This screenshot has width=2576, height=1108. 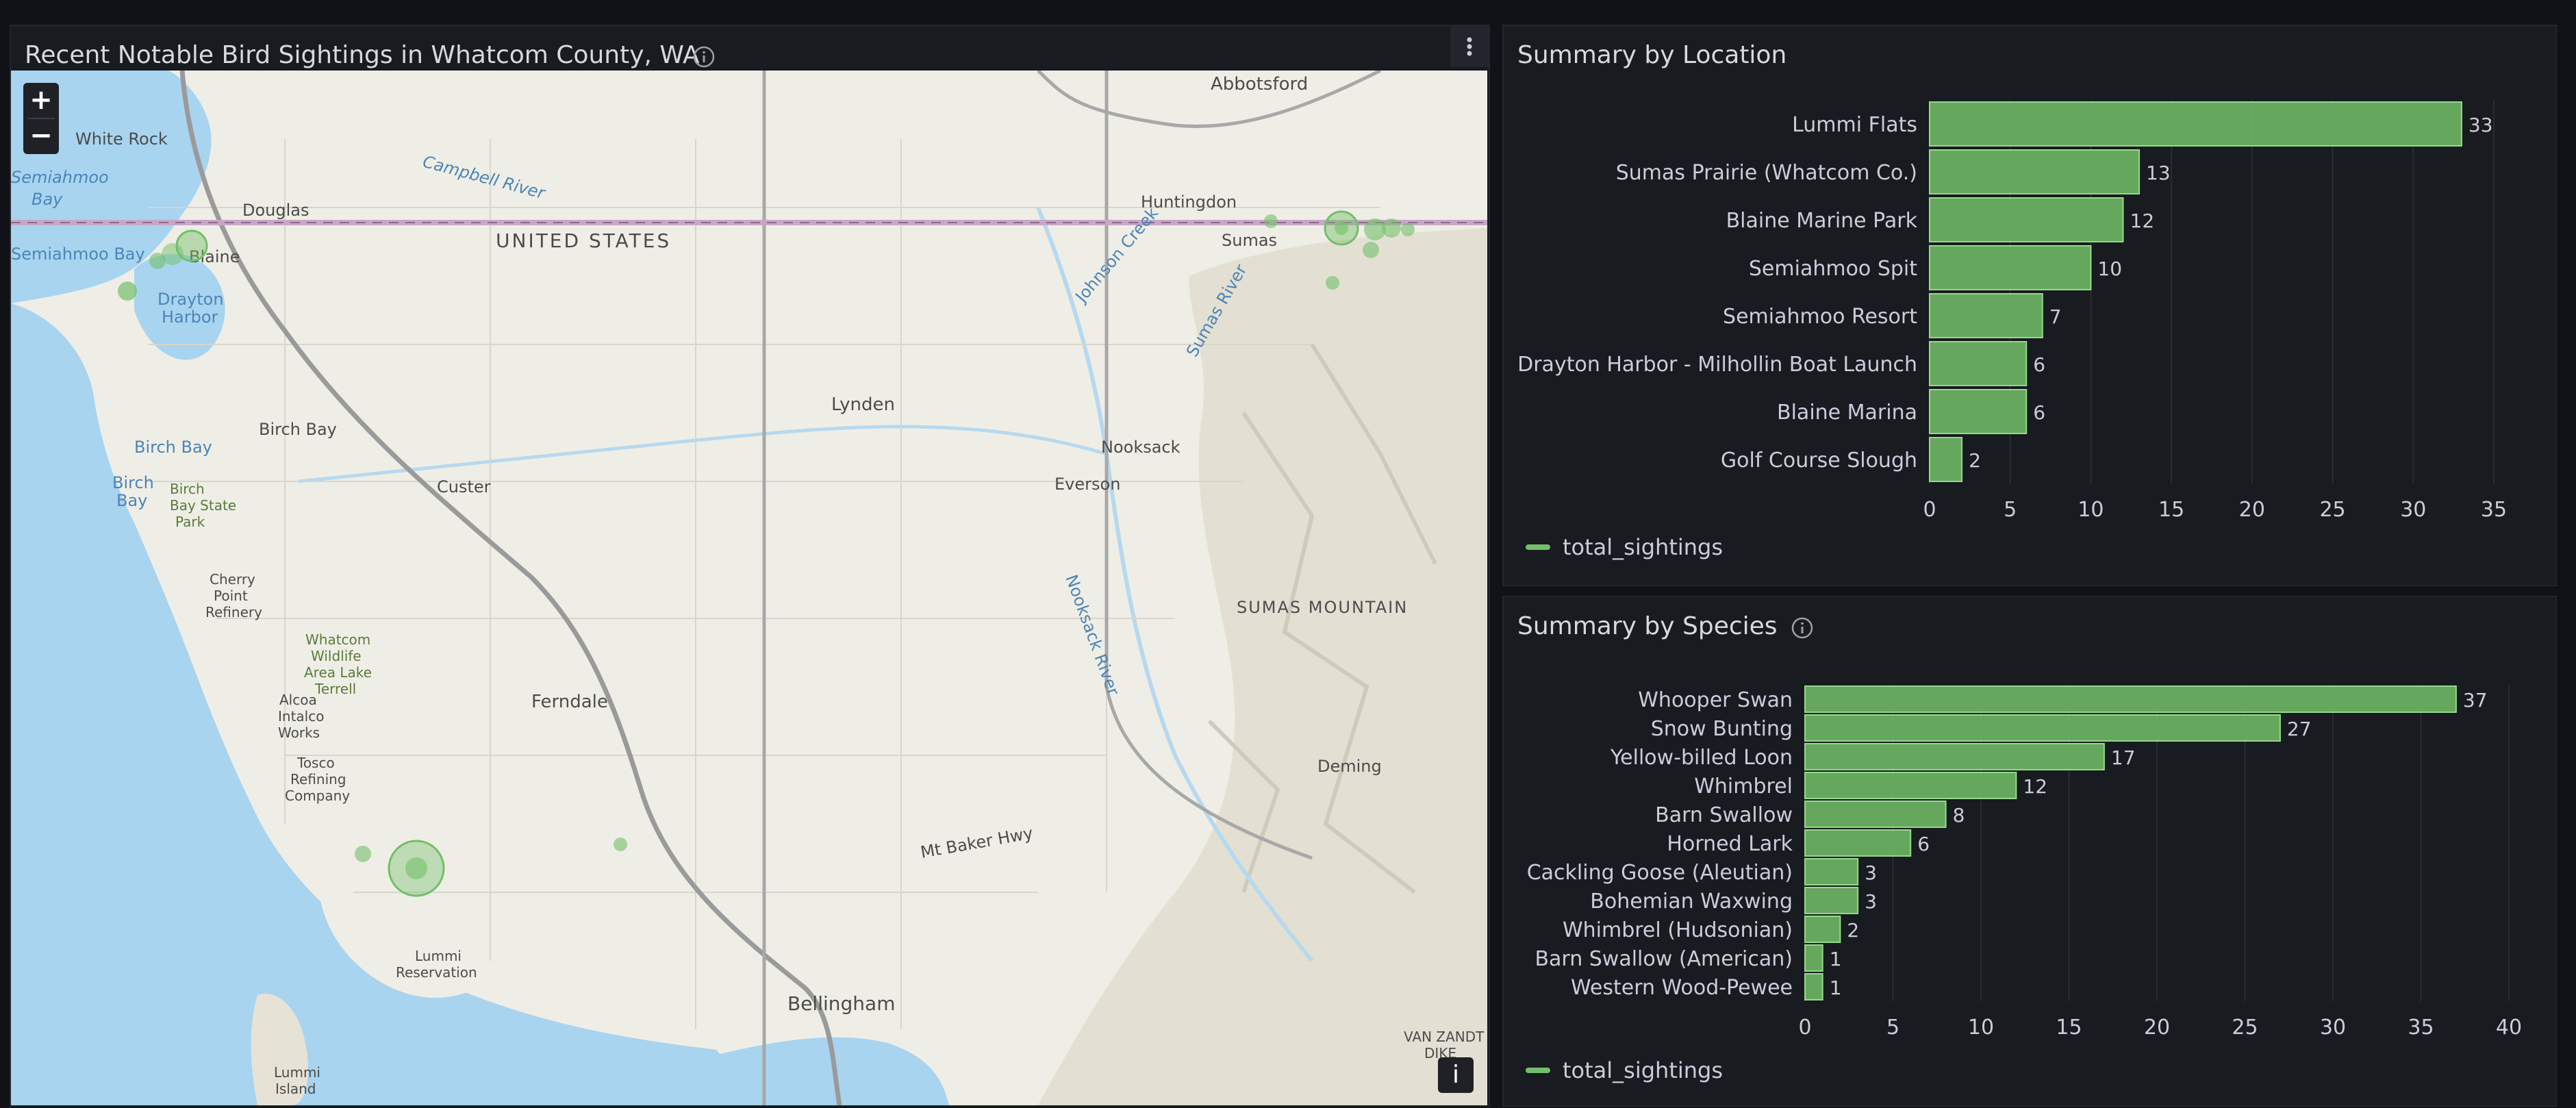 What do you see at coordinates (1445, 1037) in the screenshot?
I see `svg-text: VAN ZANDT` at bounding box center [1445, 1037].